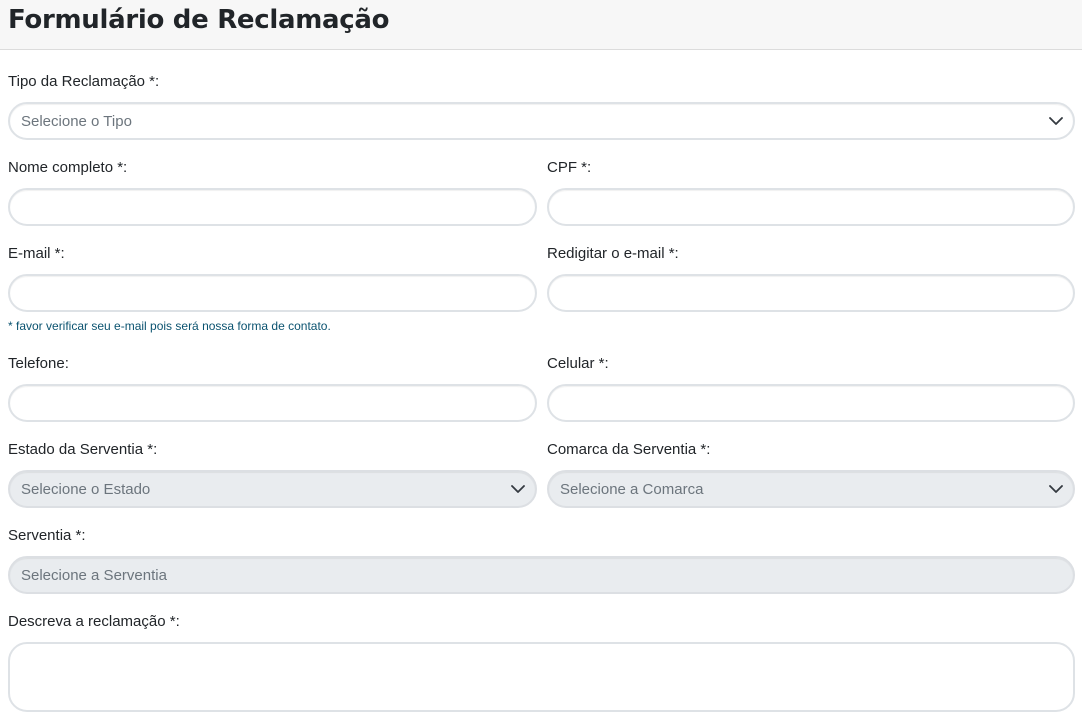  Describe the element at coordinates (629, 449) in the screenshot. I see `comarca-label: Comarca da Serventia *:` at that location.